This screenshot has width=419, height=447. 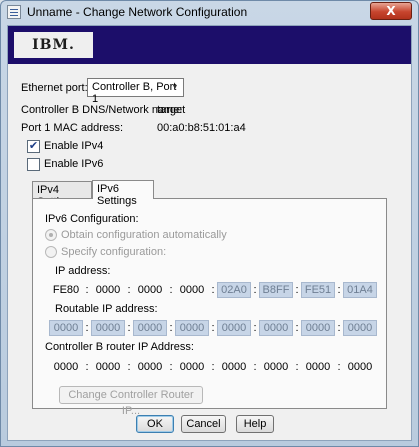 What do you see at coordinates (318, 328) in the screenshot?
I see `routable-field-7: 0000` at bounding box center [318, 328].